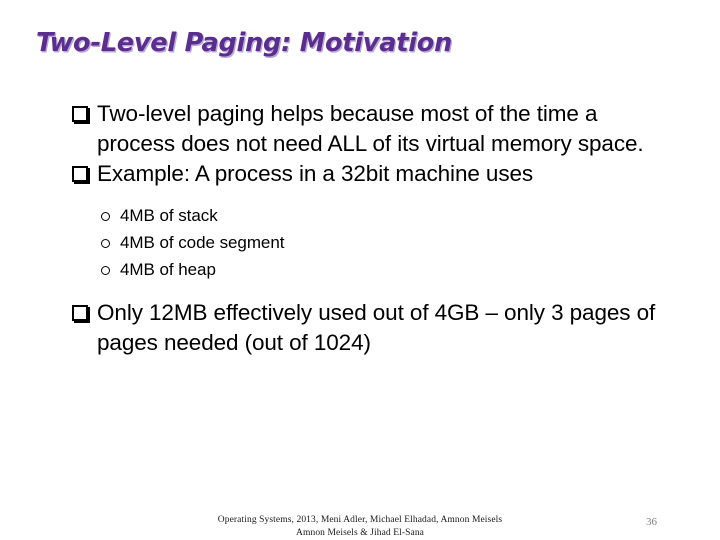  Describe the element at coordinates (168, 269) in the screenshot. I see `sub-bullet-text: 4MB of heap` at that location.